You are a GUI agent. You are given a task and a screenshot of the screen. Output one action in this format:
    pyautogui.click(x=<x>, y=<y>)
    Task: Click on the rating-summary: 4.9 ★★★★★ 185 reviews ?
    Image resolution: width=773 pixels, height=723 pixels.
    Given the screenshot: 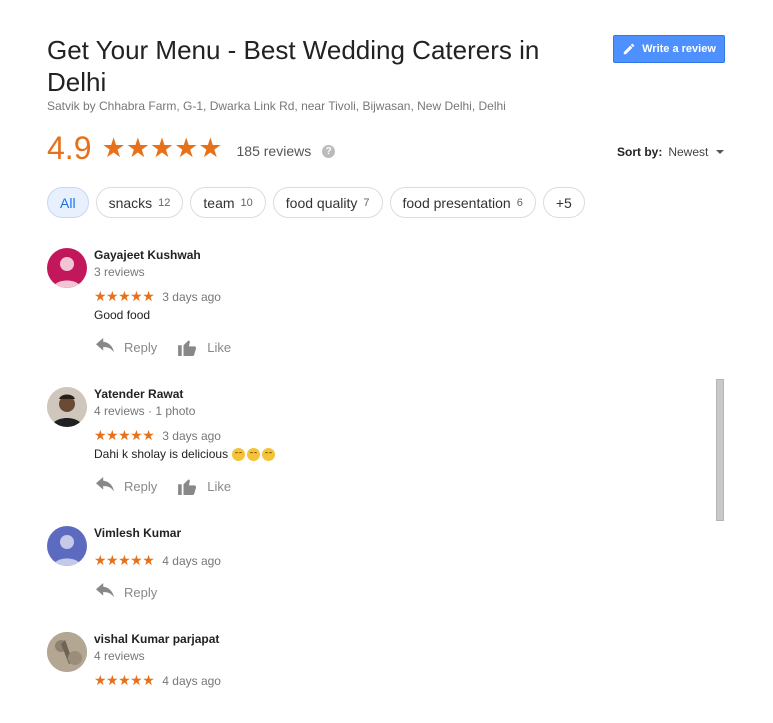 What is the action you would take?
    pyautogui.click(x=191, y=148)
    